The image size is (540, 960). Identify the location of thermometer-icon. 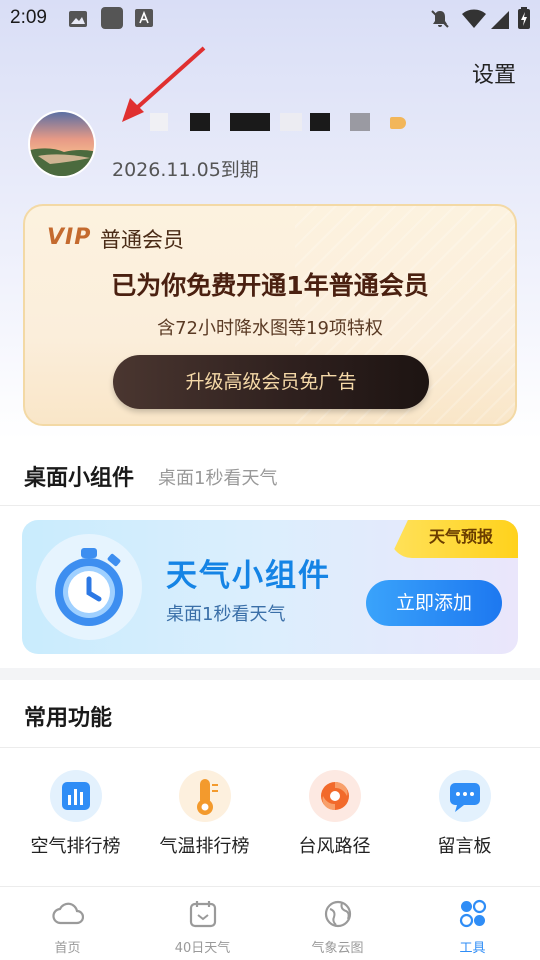
(205, 796).